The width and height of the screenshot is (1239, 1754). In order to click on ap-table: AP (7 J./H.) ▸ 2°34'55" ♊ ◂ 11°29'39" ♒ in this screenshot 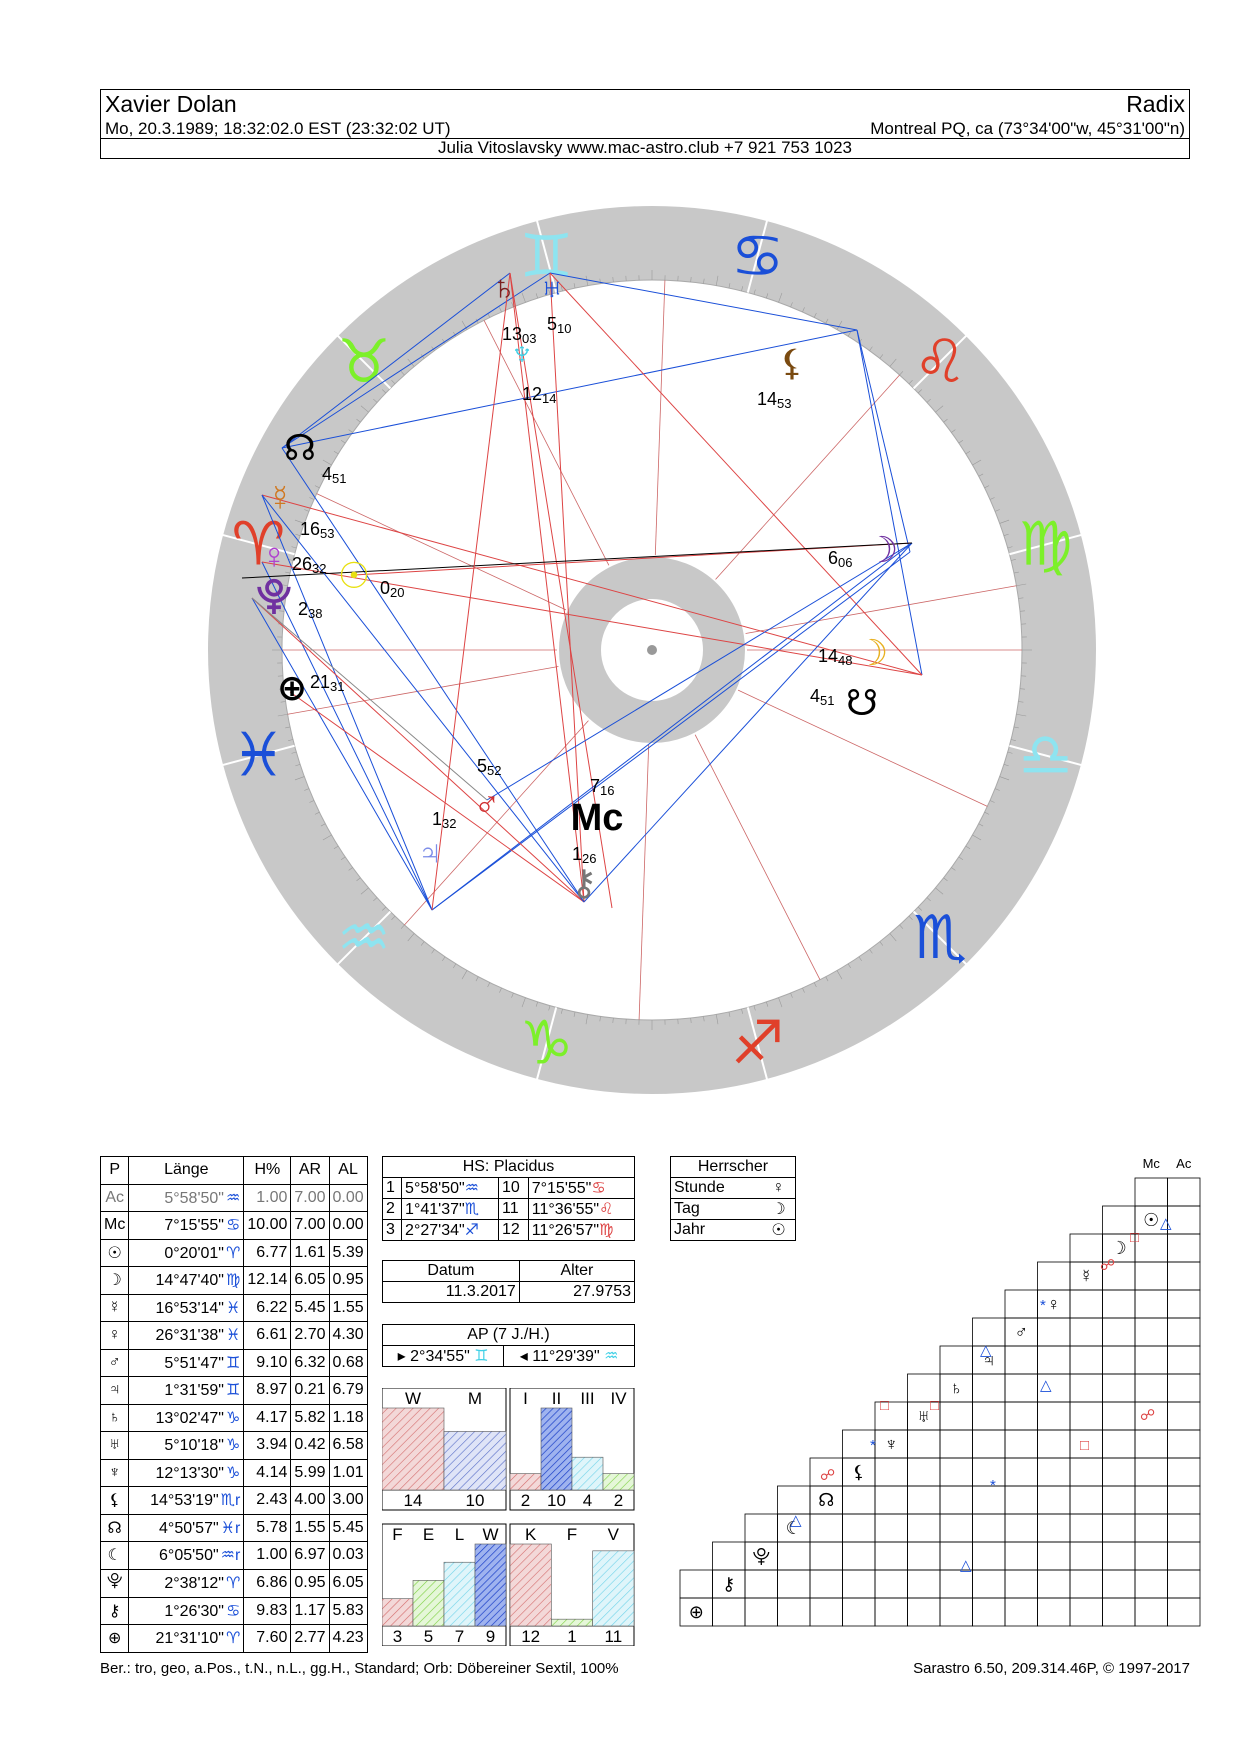, I will do `click(508, 1345)`.